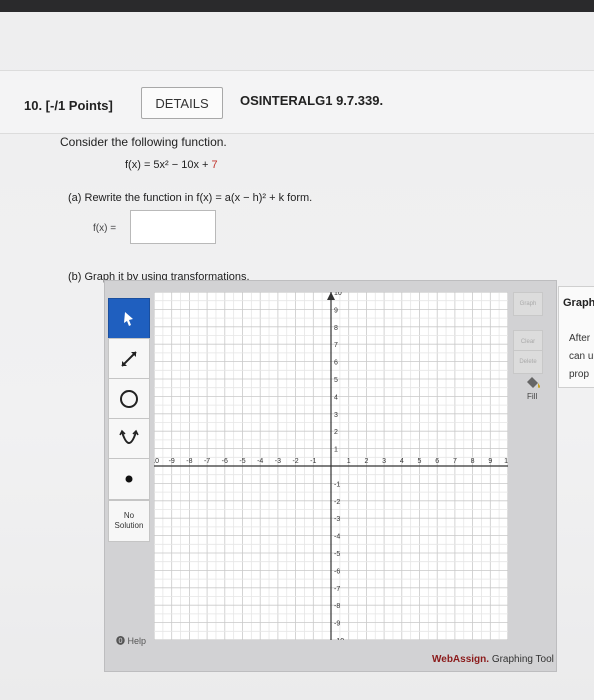 The width and height of the screenshot is (594, 700). What do you see at coordinates (68, 105) in the screenshot?
I see `question-number: 10. [-/1 Points]` at bounding box center [68, 105].